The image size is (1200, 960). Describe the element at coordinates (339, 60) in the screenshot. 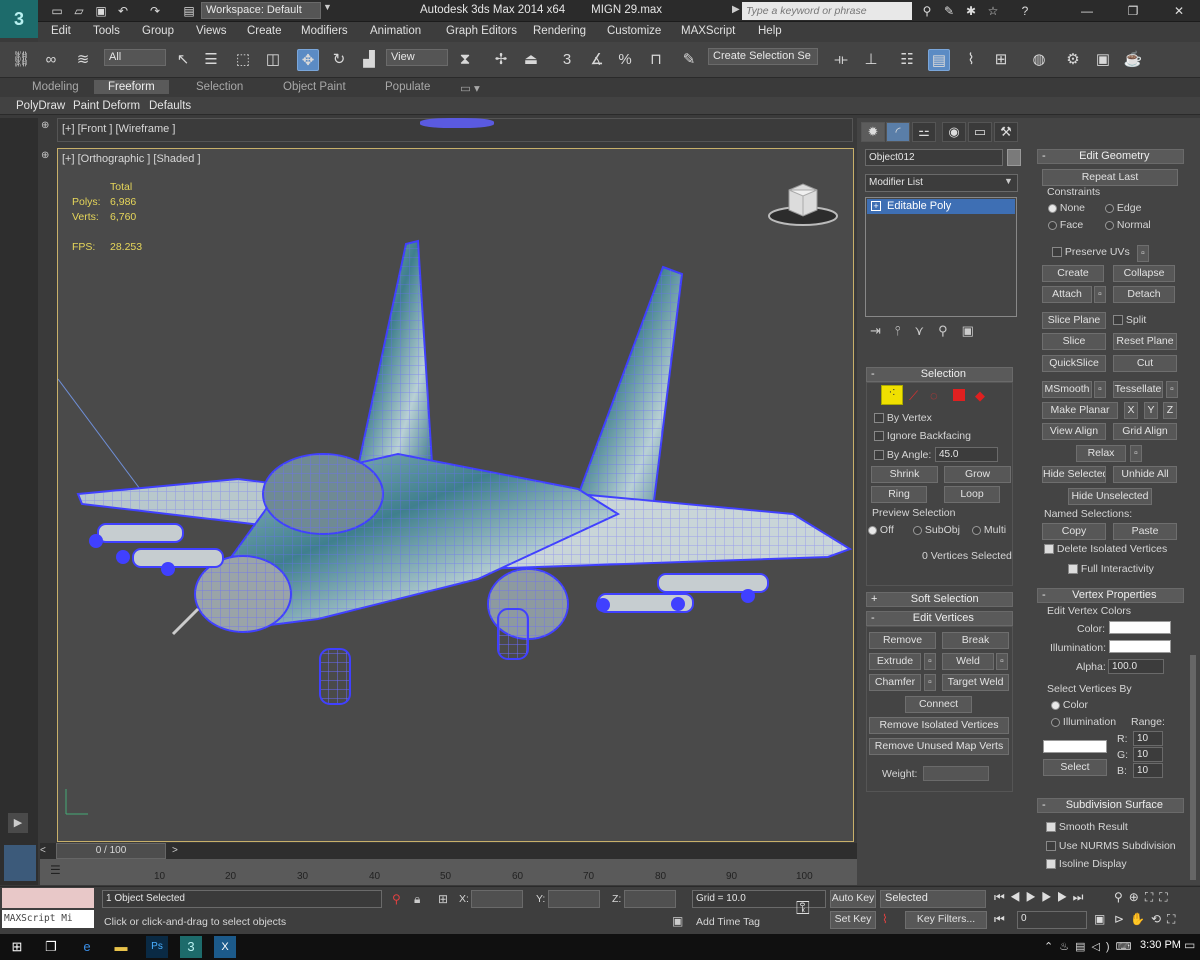

I see `select-and-rotate-icon: ↻` at that location.